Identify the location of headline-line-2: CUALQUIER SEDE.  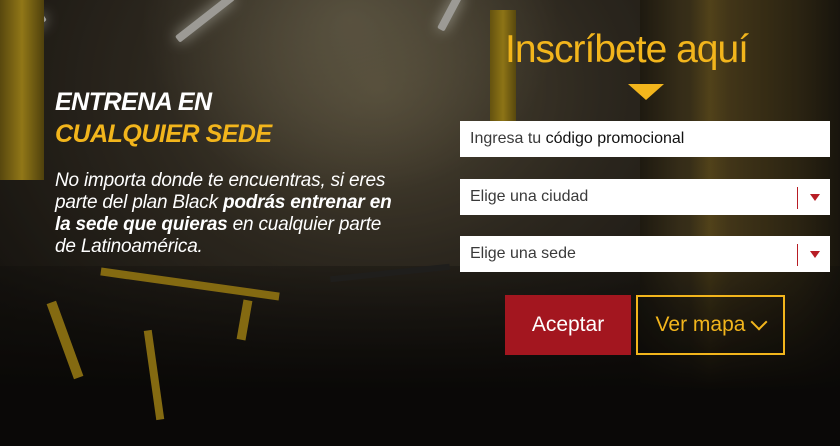
(235, 134).